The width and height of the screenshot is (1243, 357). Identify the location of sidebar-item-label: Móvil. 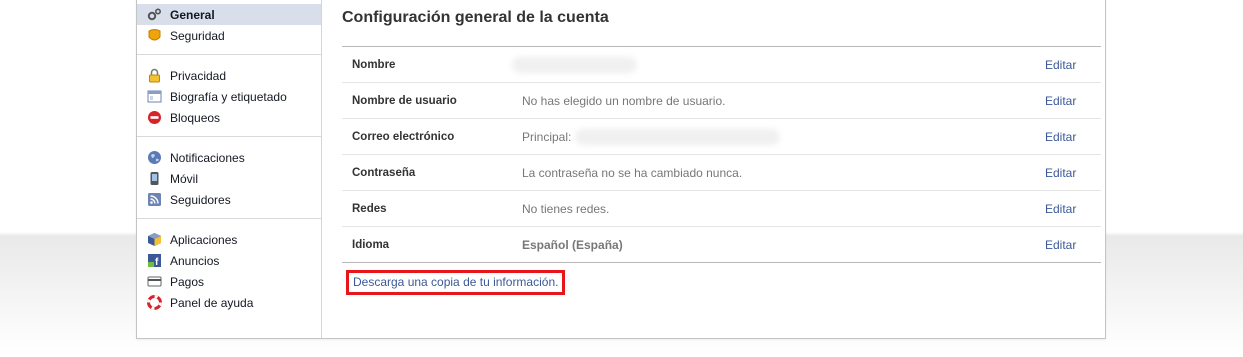
(184, 178).